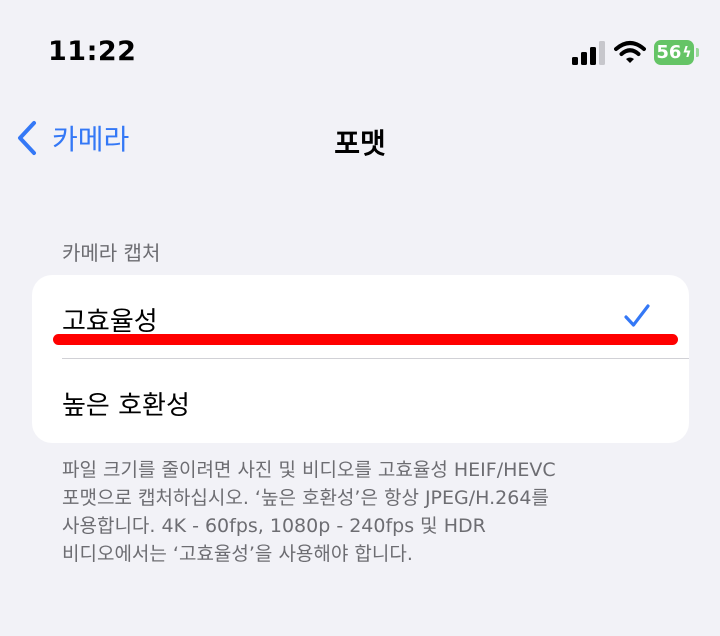 The height and width of the screenshot is (636, 720). I want to click on battery-indicator: 56 ϟ, so click(676, 52).